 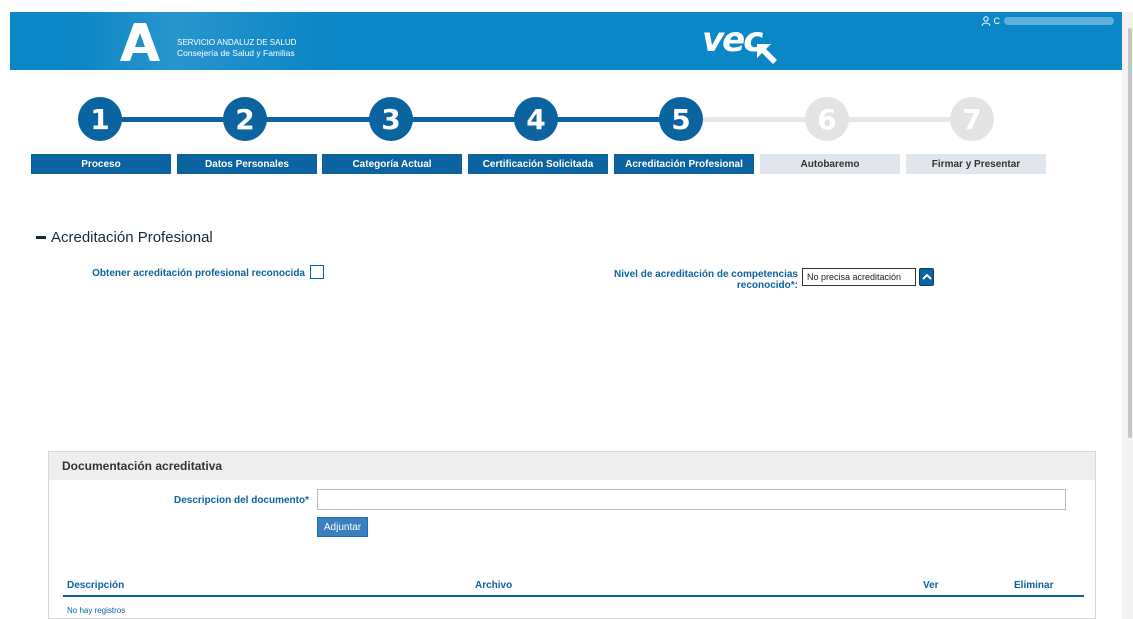 What do you see at coordinates (241, 500) in the screenshot?
I see `descripcion-documento-label: Descripcion del documento*` at bounding box center [241, 500].